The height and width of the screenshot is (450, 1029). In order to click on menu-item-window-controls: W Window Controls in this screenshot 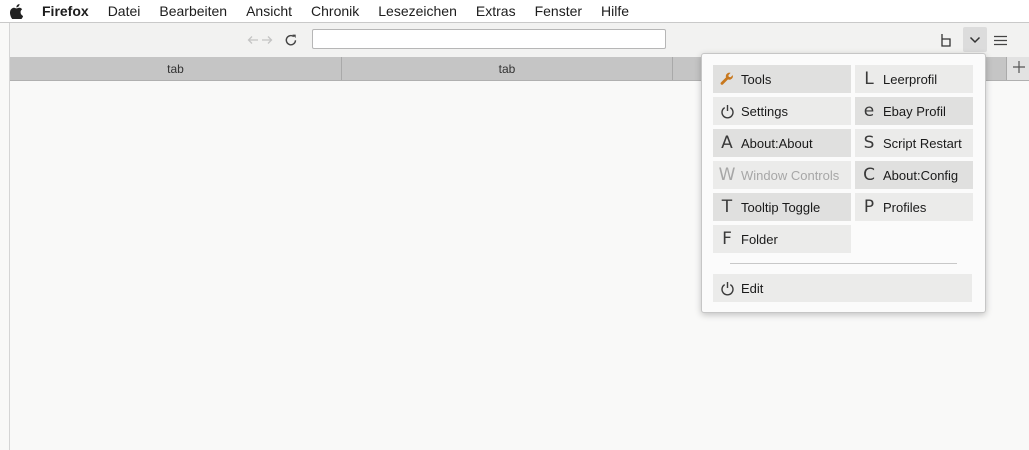, I will do `click(782, 175)`.